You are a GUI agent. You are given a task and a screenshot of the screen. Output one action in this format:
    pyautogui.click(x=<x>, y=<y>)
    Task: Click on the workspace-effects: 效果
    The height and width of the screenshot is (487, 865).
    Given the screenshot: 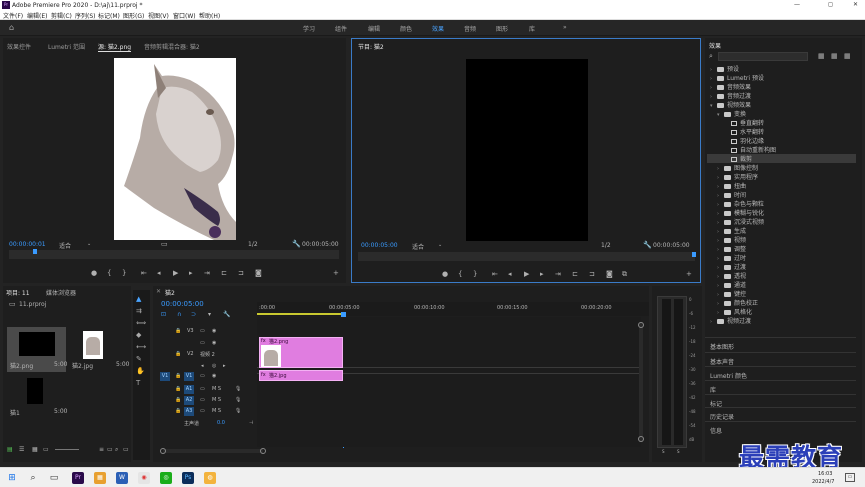 What is the action you would take?
    pyautogui.click(x=438, y=28)
    